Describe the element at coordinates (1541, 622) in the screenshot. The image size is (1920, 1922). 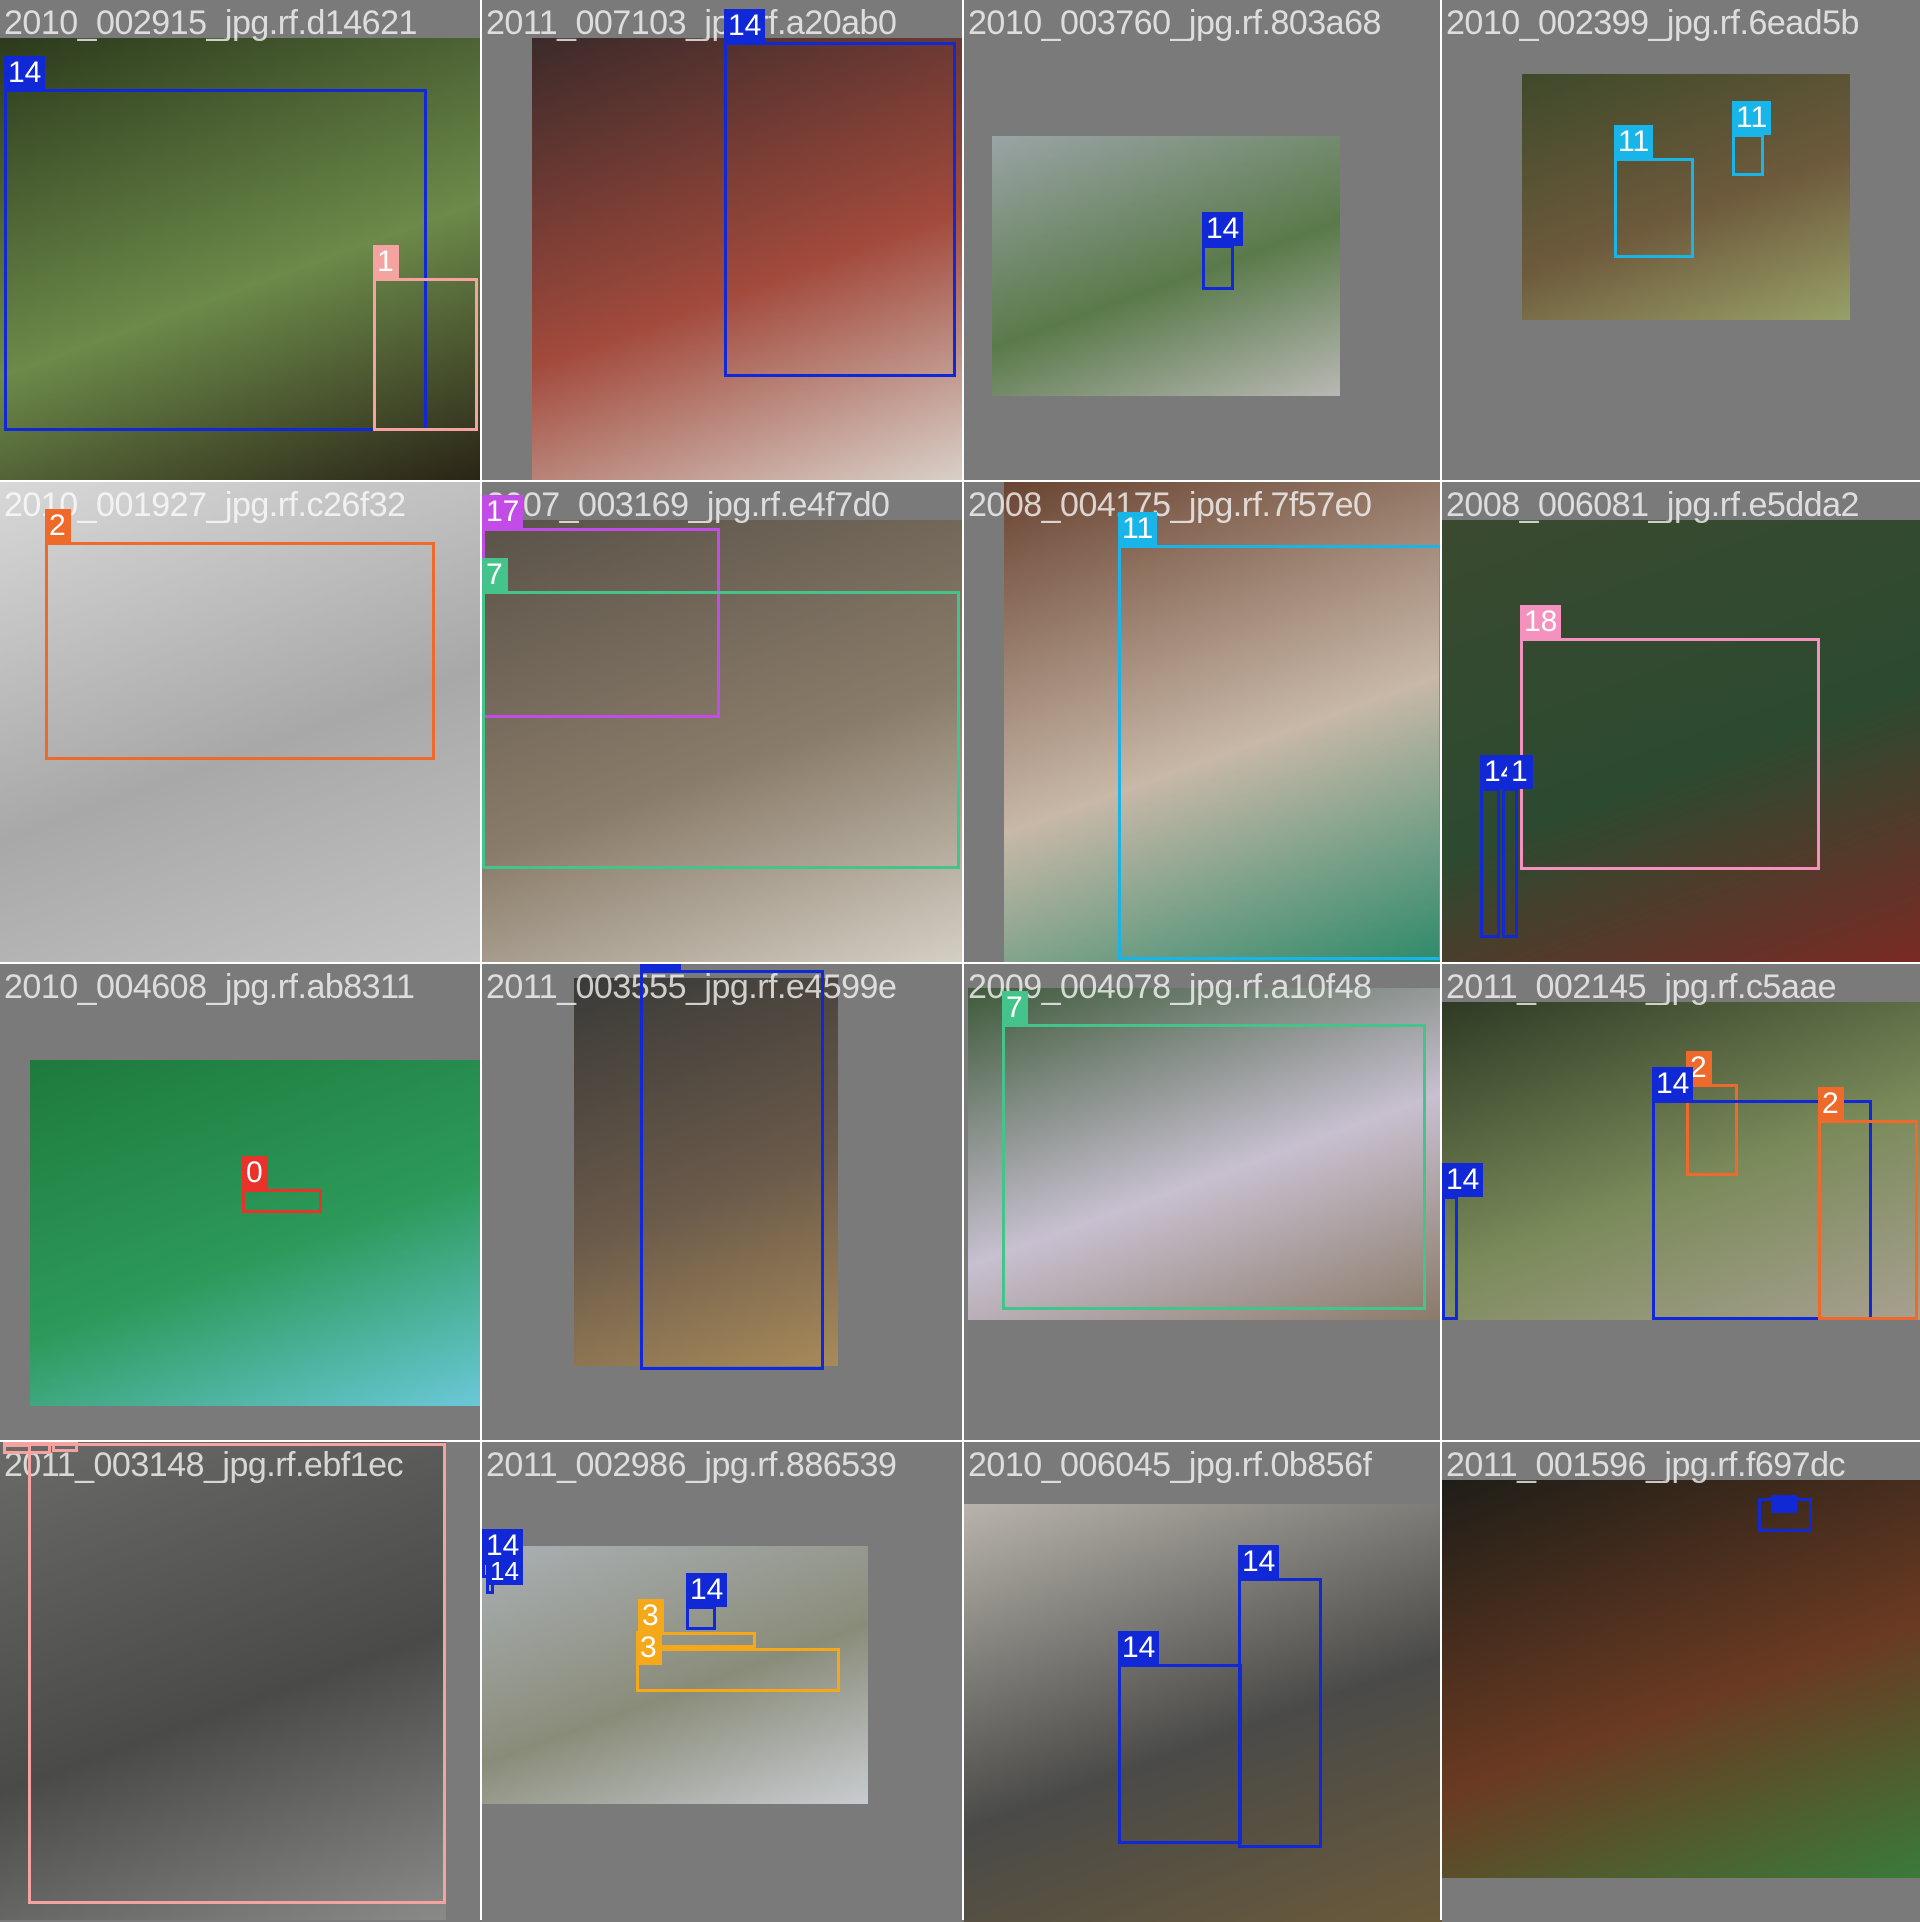
I see `box-label: 18` at that location.